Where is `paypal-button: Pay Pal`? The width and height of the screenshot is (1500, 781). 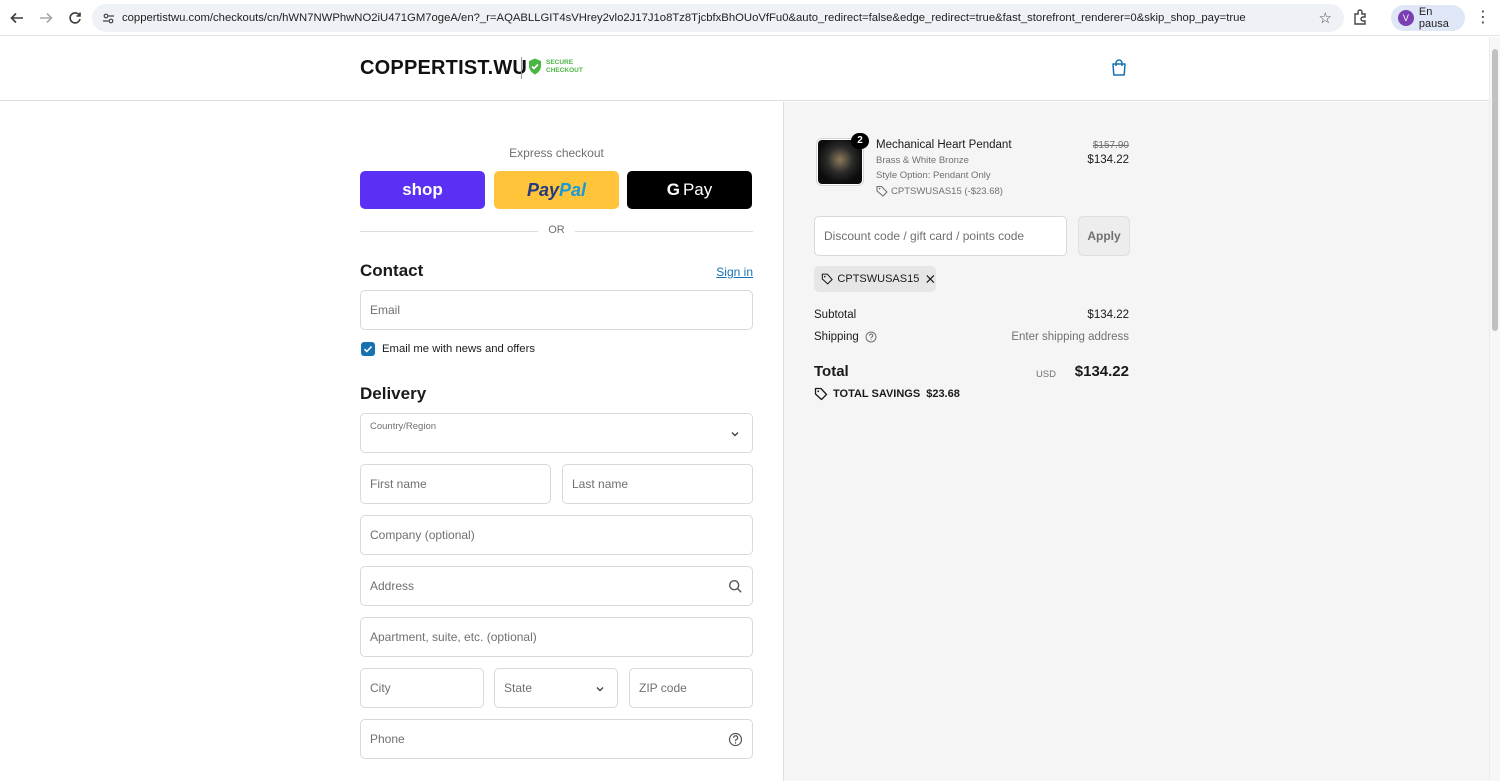 paypal-button: Pay Pal is located at coordinates (556, 190).